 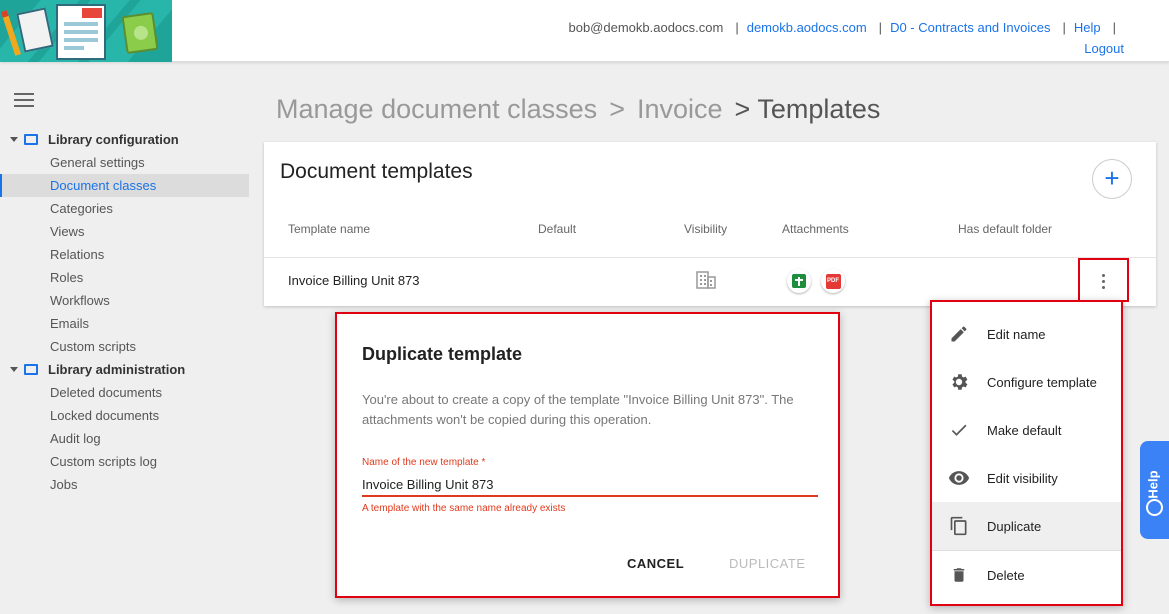 I want to click on sidebar-item-custom-scripts: Custom scripts, so click(x=124, y=346).